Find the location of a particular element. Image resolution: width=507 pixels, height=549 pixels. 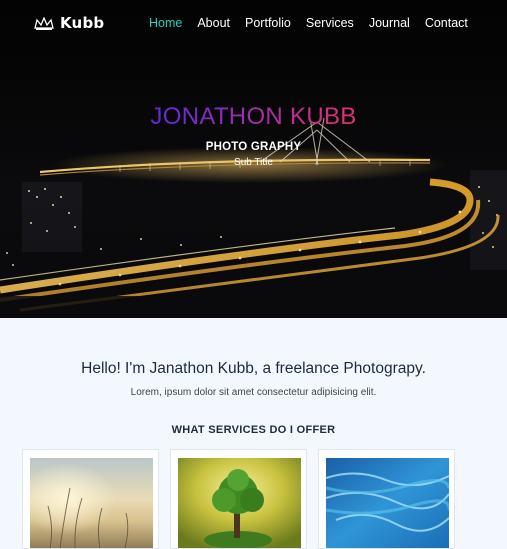

tree-photo is located at coordinates (239, 503).